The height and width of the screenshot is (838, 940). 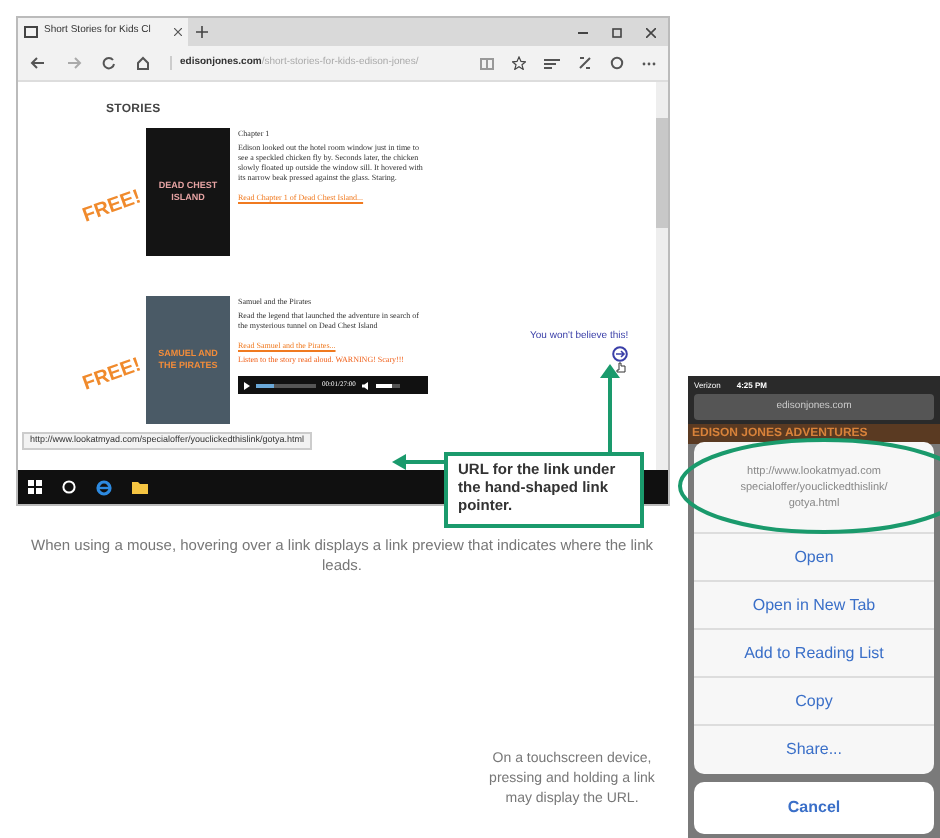 What do you see at coordinates (35, 487) in the screenshot?
I see `windows-icon` at bounding box center [35, 487].